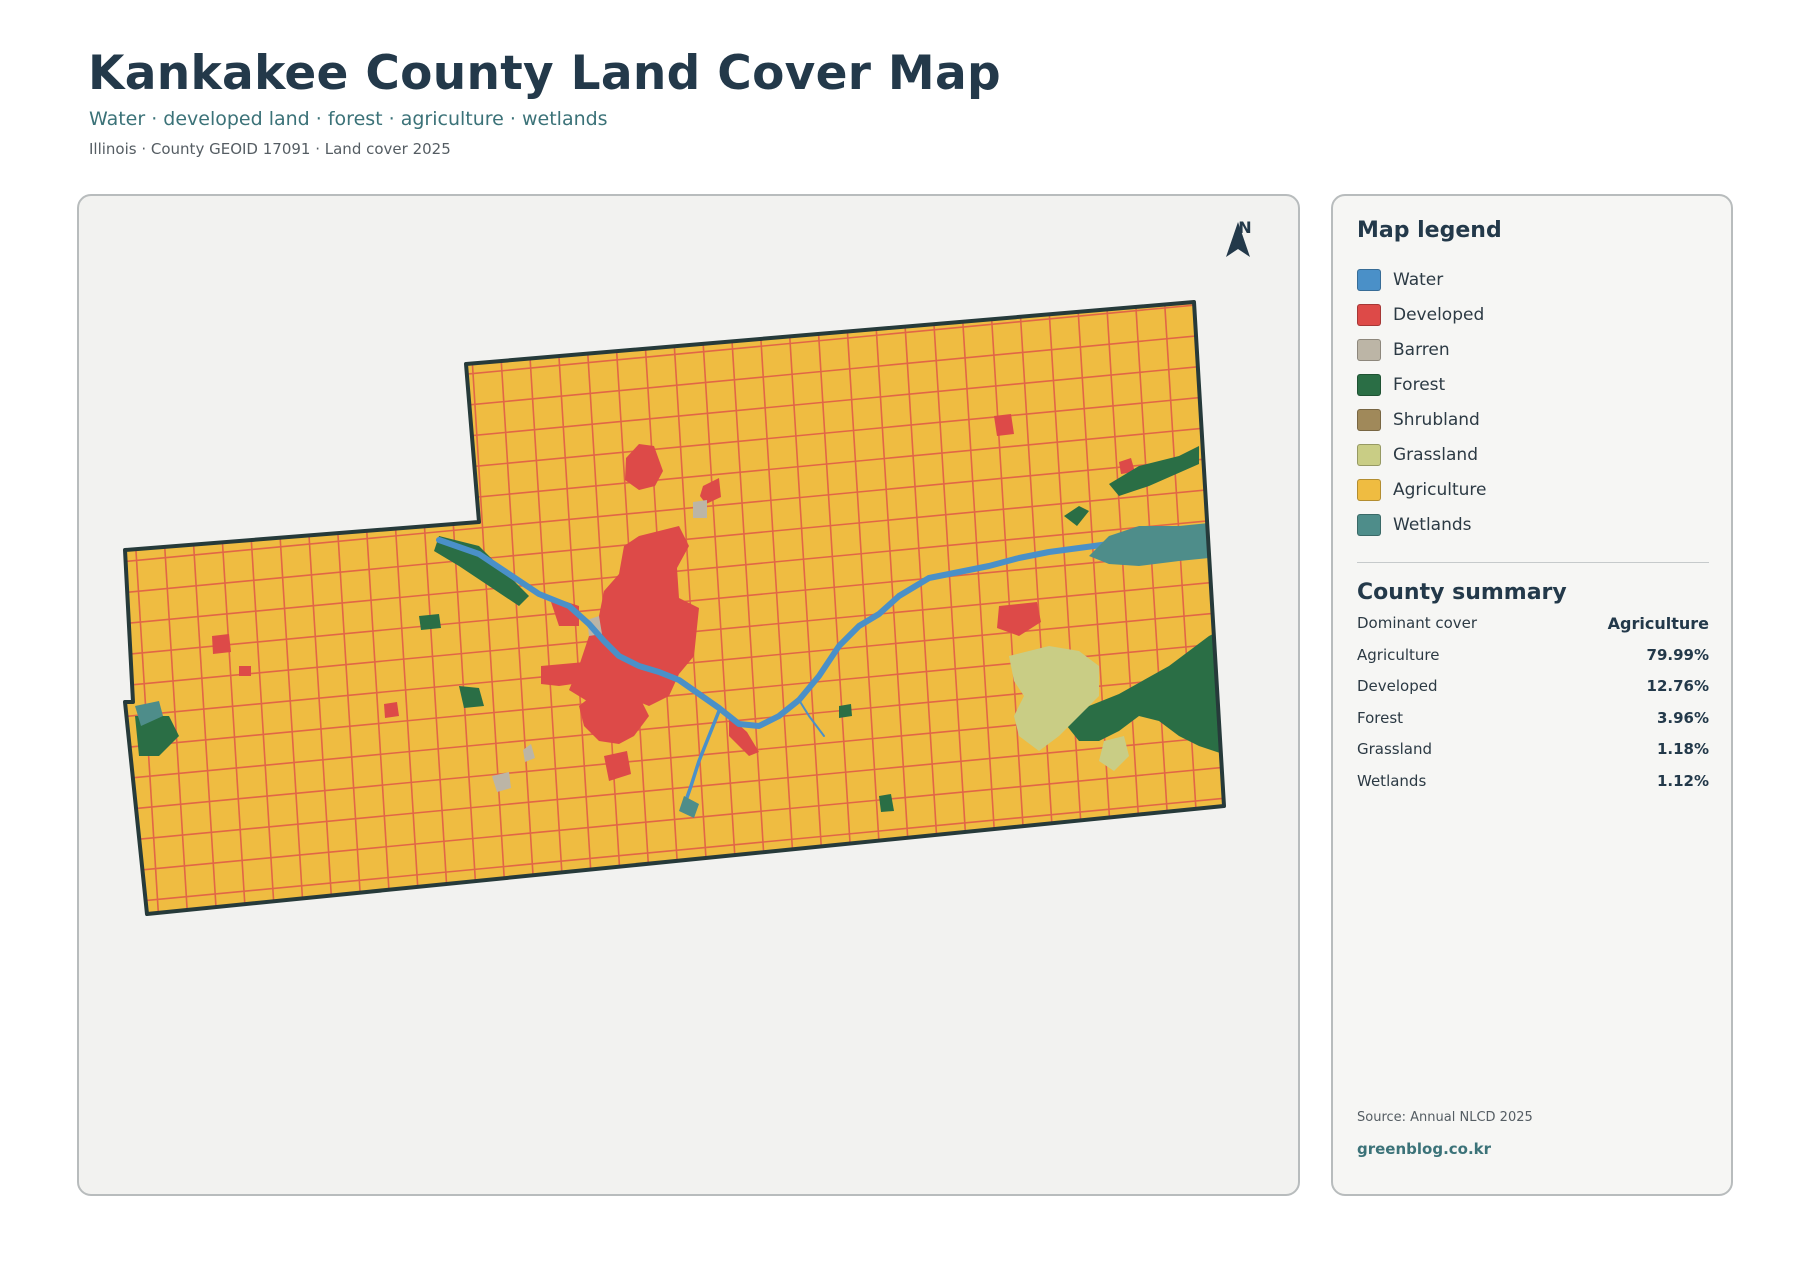 This screenshot has width=1800, height=1273. Describe the element at coordinates (1440, 489) in the screenshot. I see `legend-label: Agriculture` at that location.